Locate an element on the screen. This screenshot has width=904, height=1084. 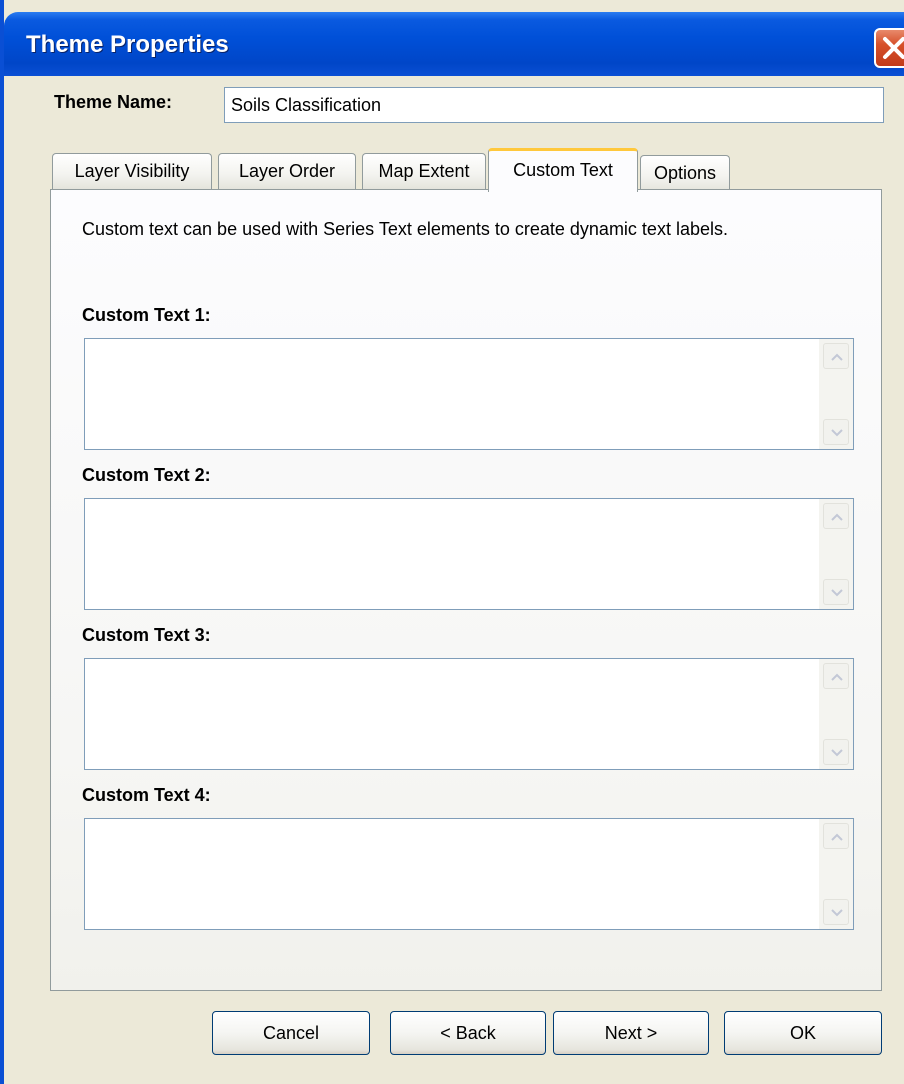
custom-text-1-field is located at coordinates (469, 394).